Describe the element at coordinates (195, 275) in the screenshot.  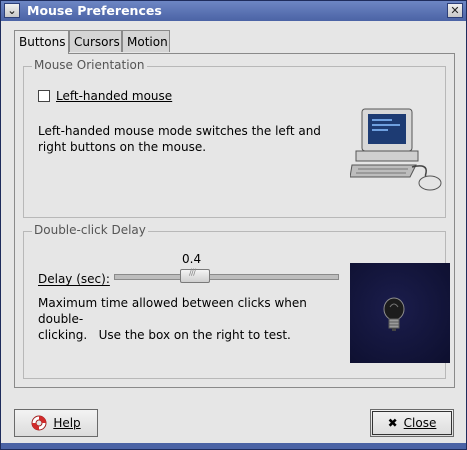
I see `delay-slider-thumb` at that location.